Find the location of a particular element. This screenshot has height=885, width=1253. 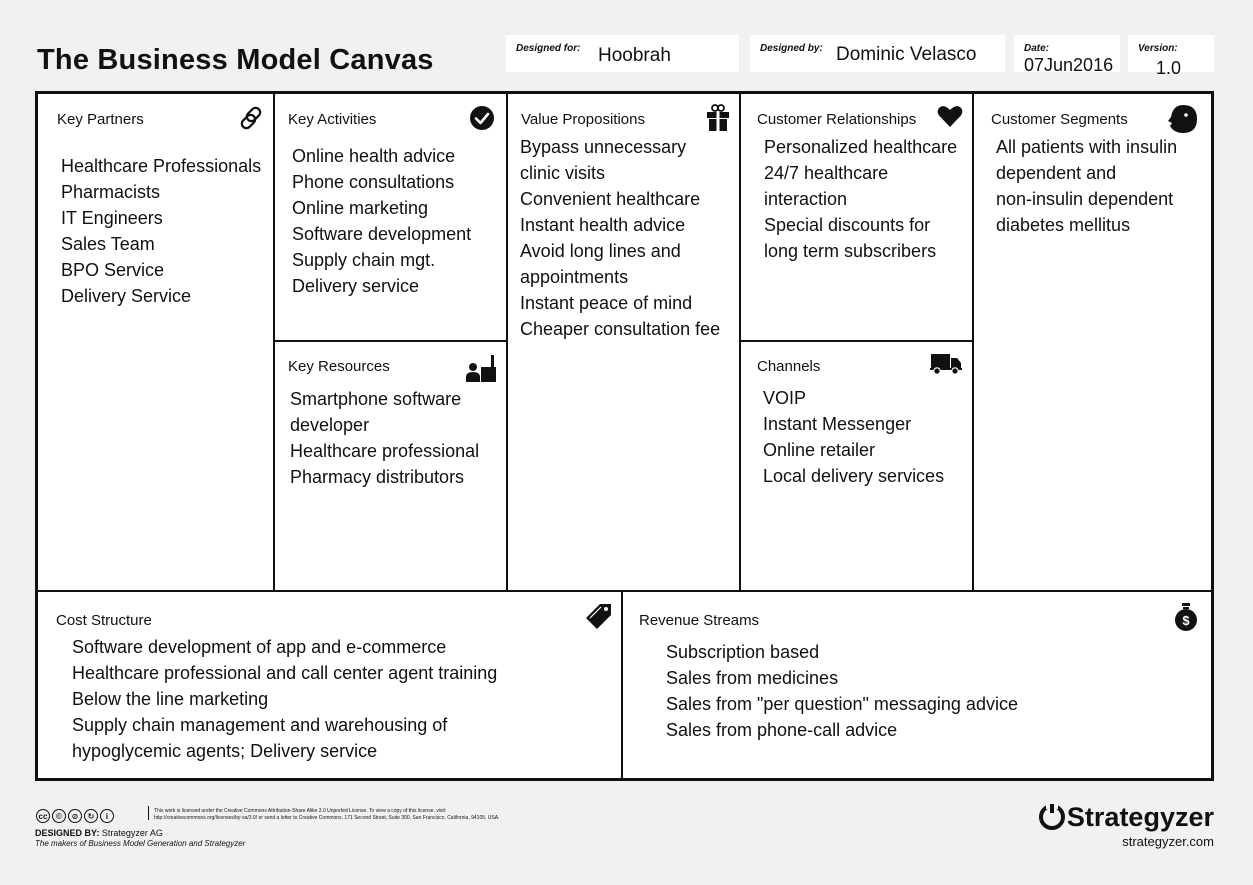

list-item: 24/7 healthcare is located at coordinates (826, 173).